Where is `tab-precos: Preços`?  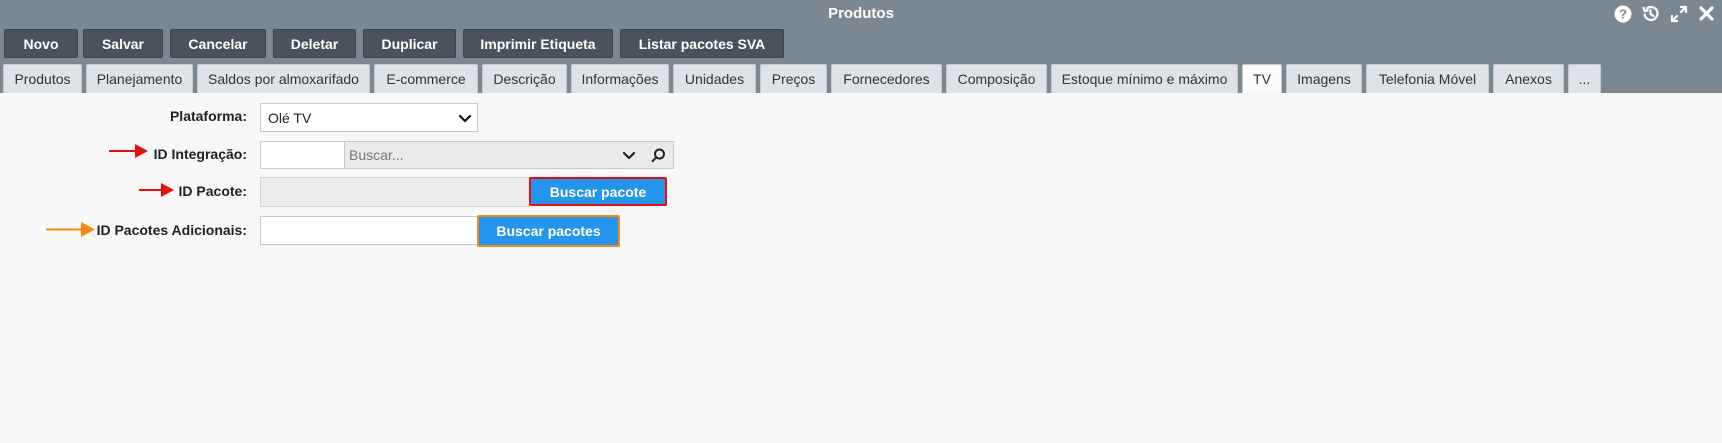
tab-precos: Preços is located at coordinates (793, 78).